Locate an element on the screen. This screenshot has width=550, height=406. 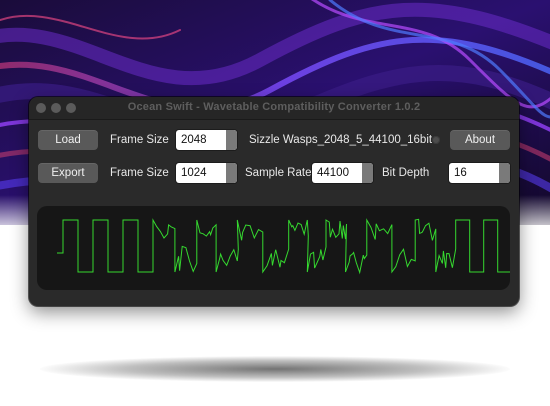
bit-depth-label: Bit Depth is located at coordinates (406, 173).